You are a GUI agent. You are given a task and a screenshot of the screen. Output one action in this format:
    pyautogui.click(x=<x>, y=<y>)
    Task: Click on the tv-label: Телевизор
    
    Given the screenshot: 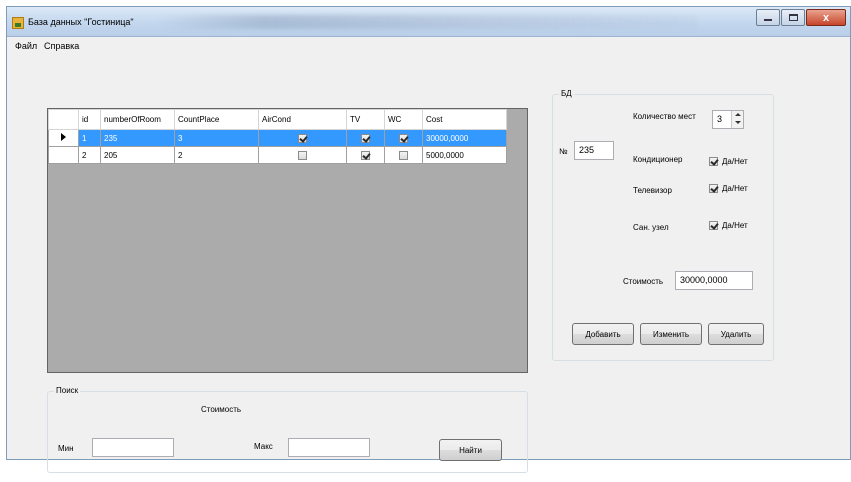 What is the action you would take?
    pyautogui.click(x=652, y=190)
    